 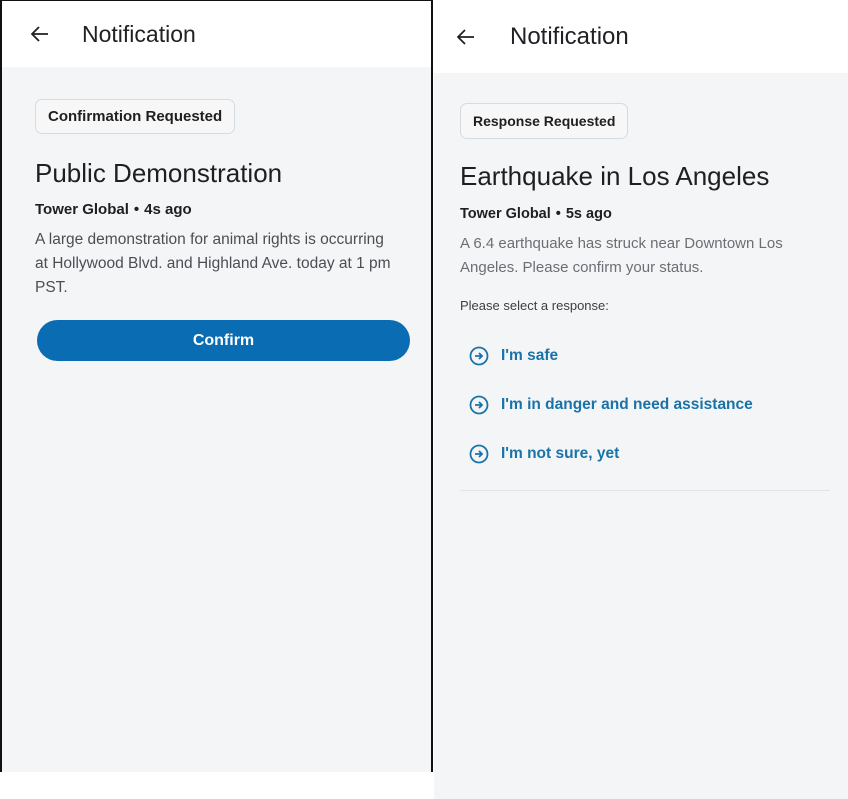 What do you see at coordinates (560, 453) in the screenshot?
I see `response-label: I'm not sure, yet` at bounding box center [560, 453].